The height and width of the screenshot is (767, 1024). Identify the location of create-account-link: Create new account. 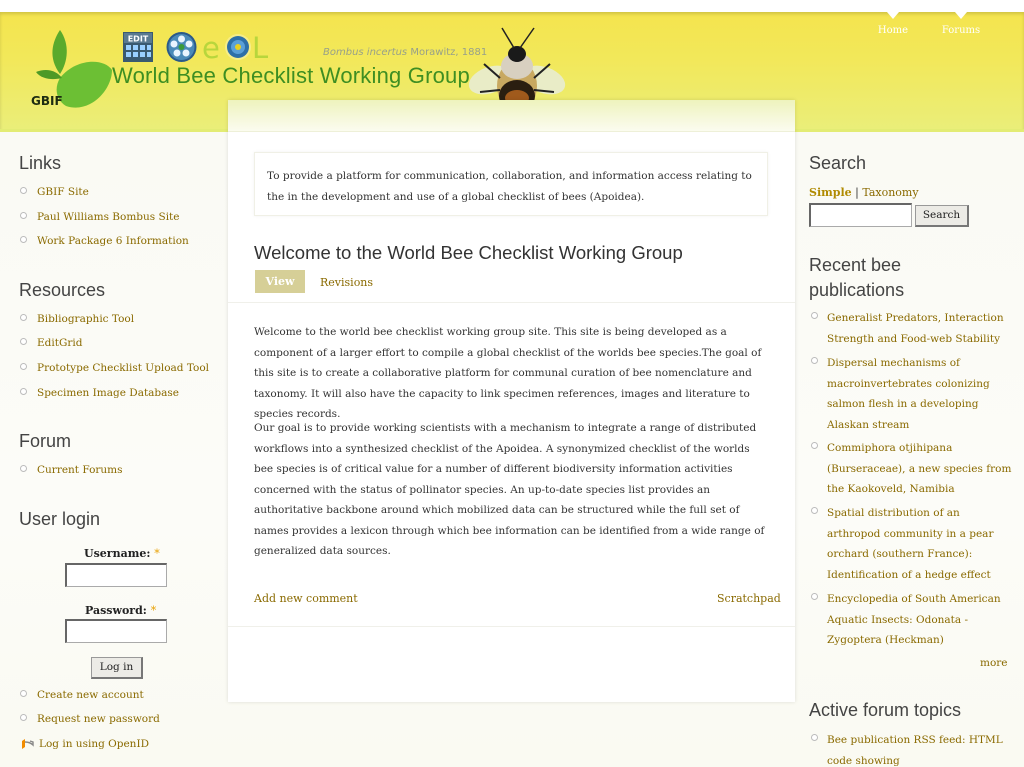
(90, 695).